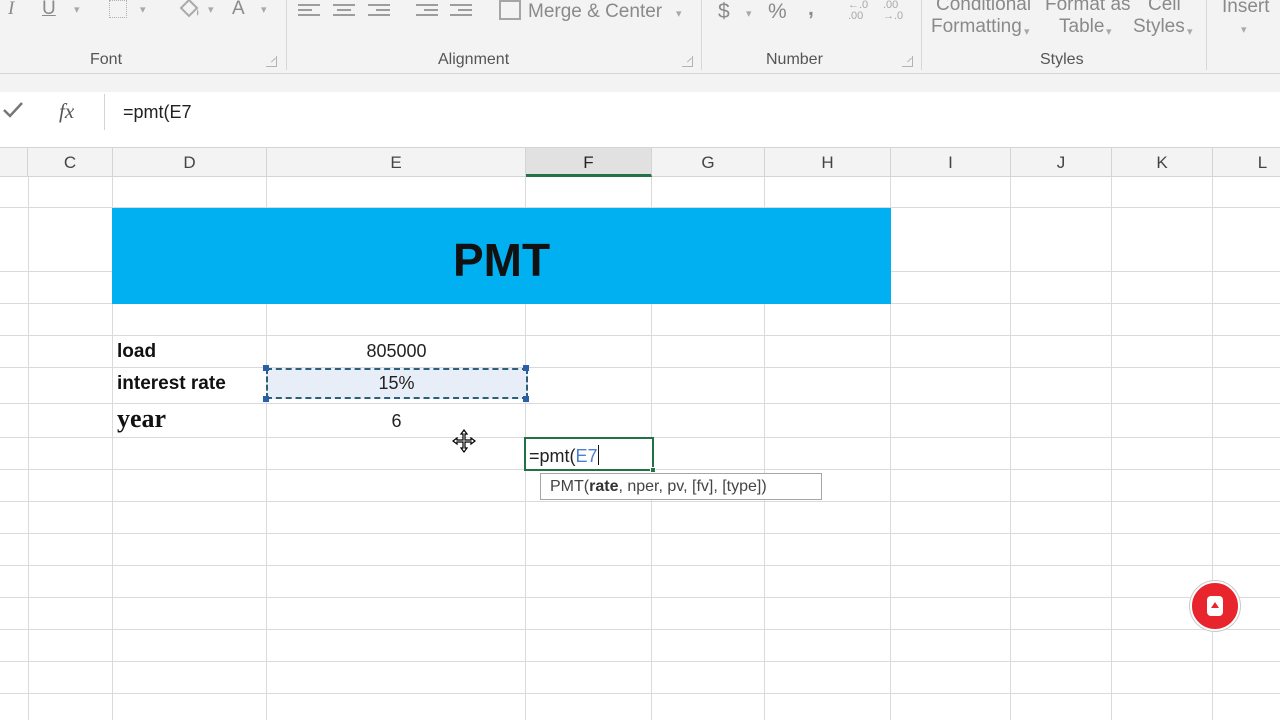  I want to click on text-caret, so click(598, 455).